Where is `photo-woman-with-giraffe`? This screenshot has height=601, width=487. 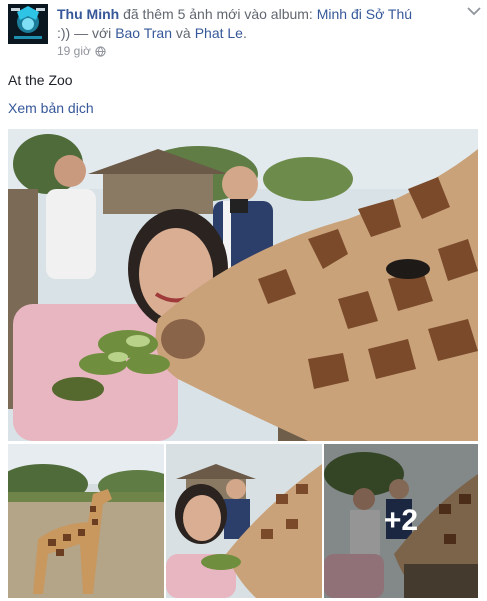 photo-woman-with-giraffe is located at coordinates (244, 521).